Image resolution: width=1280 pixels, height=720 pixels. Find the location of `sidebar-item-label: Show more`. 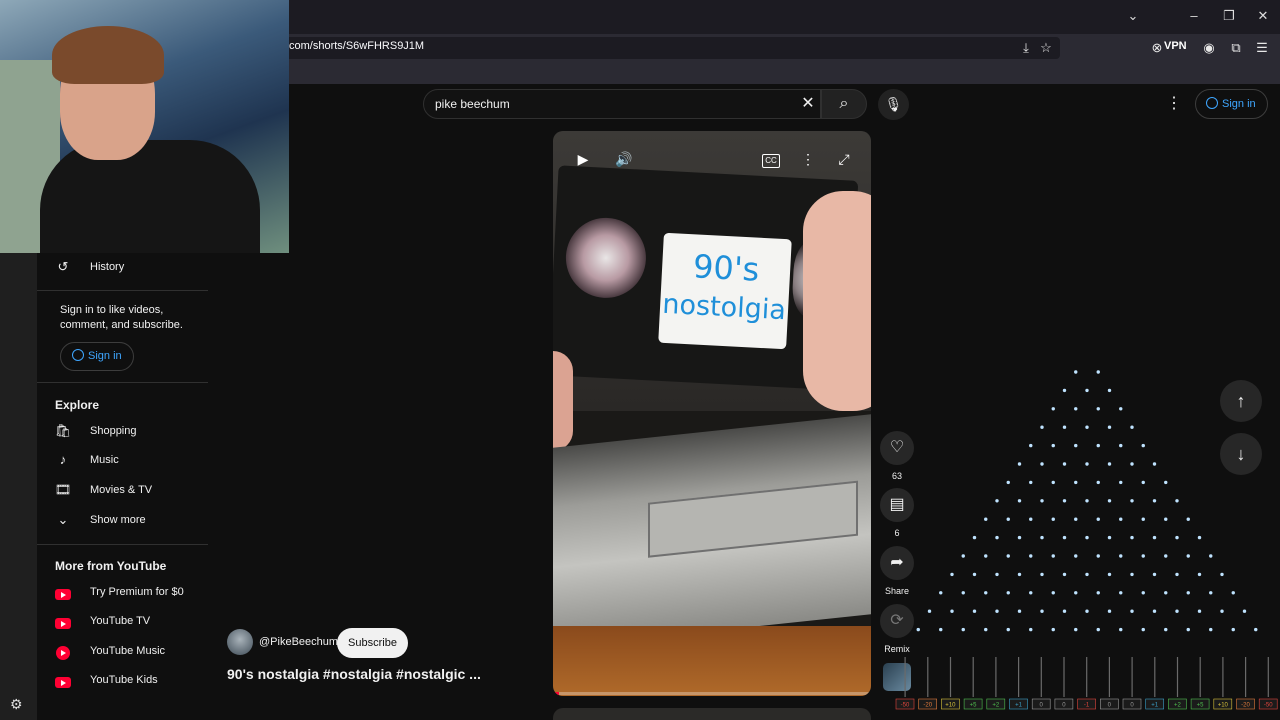

sidebar-item-label: Show more is located at coordinates (118, 520).